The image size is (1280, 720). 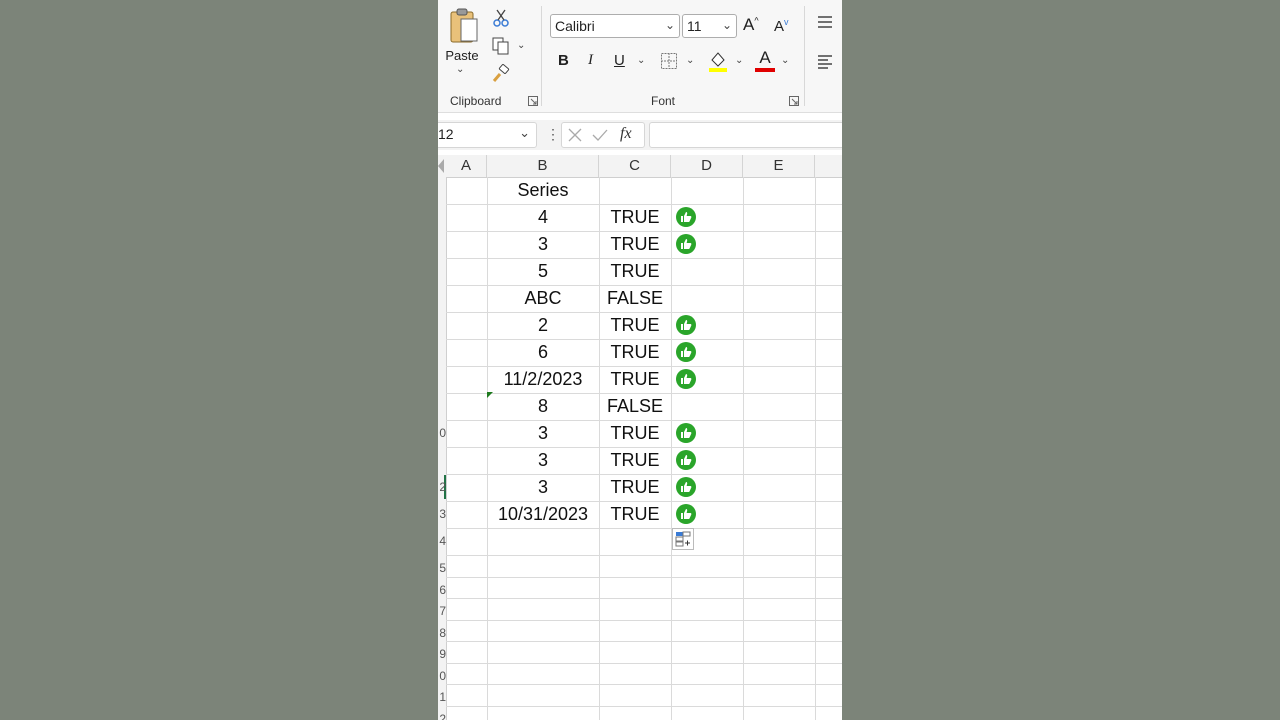 I want to click on paste-icon, so click(x=464, y=26).